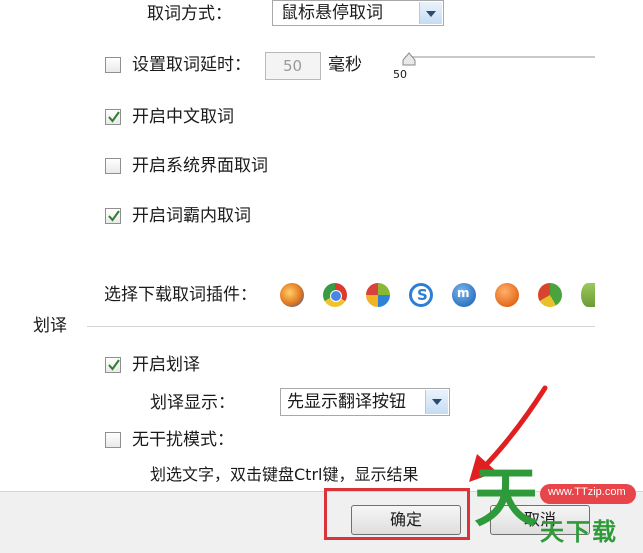 The width and height of the screenshot is (643, 553). Describe the element at coordinates (191, 65) in the screenshot. I see `delay-label: 设置取词延时：` at that location.